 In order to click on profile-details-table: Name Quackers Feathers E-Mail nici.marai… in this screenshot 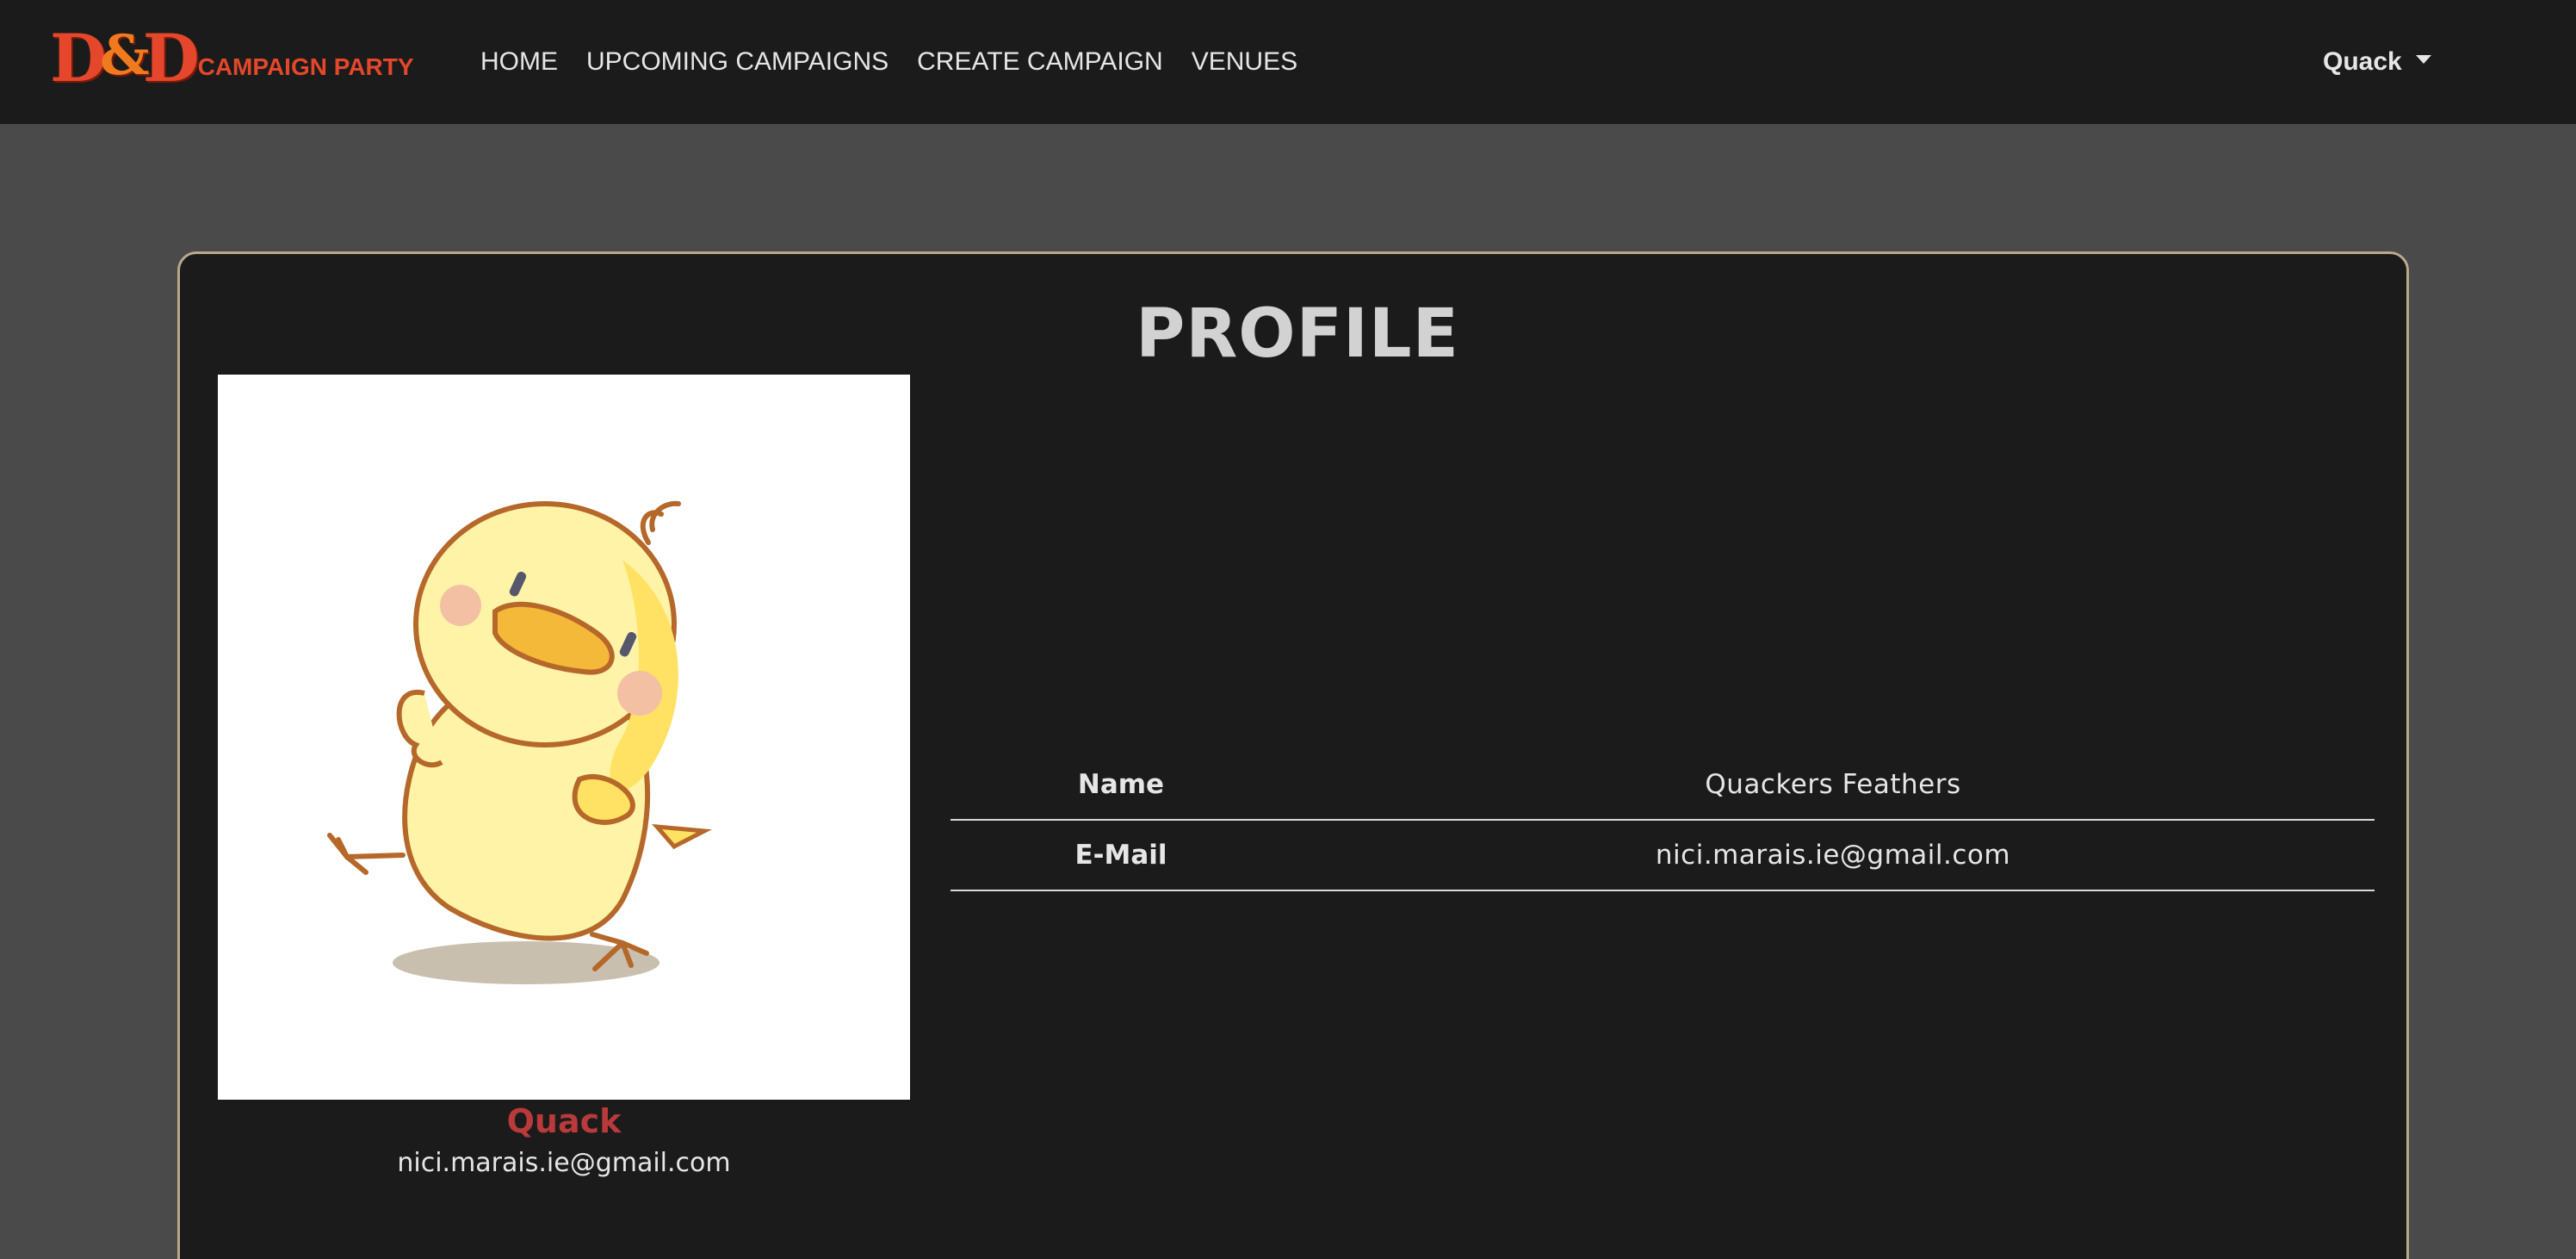, I will do `click(1663, 820)`.